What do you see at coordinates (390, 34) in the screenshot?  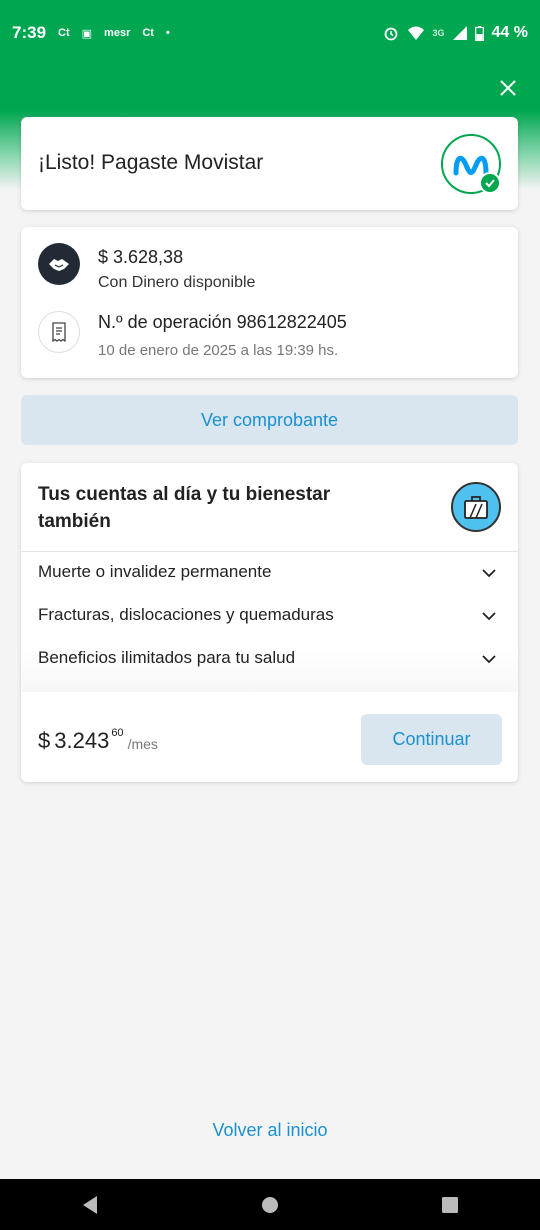 I see `alarm-icon` at bounding box center [390, 34].